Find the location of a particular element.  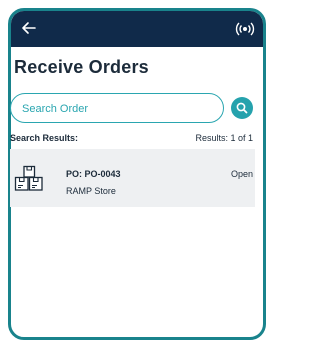

search-icon is located at coordinates (242, 108).